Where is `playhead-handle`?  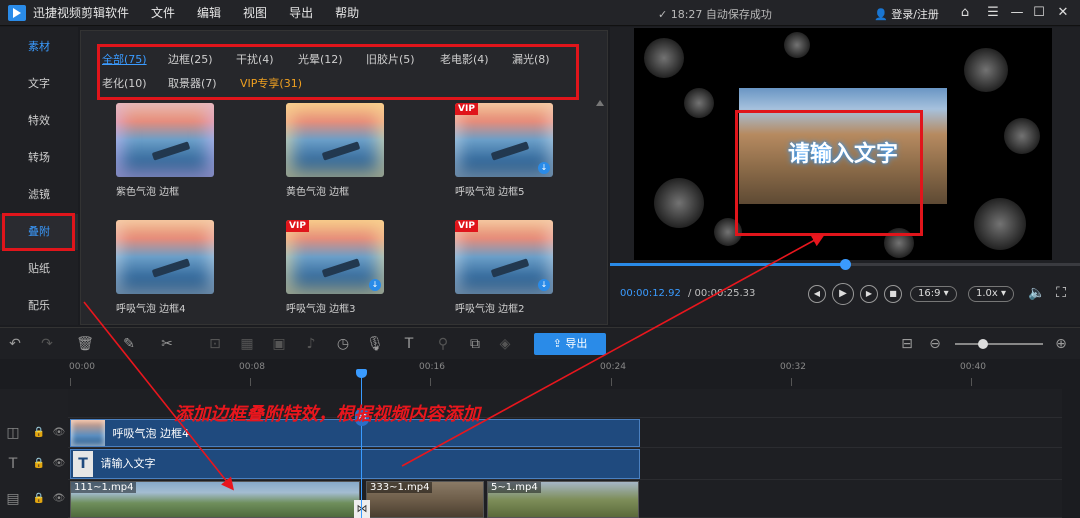 playhead-handle is located at coordinates (361, 373).